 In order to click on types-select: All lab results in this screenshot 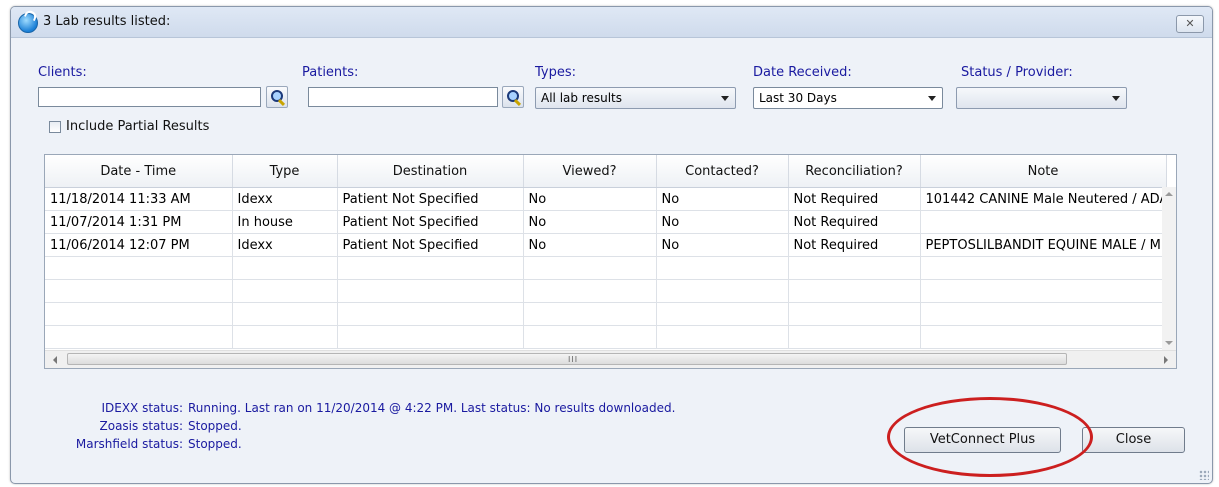, I will do `click(635, 98)`.